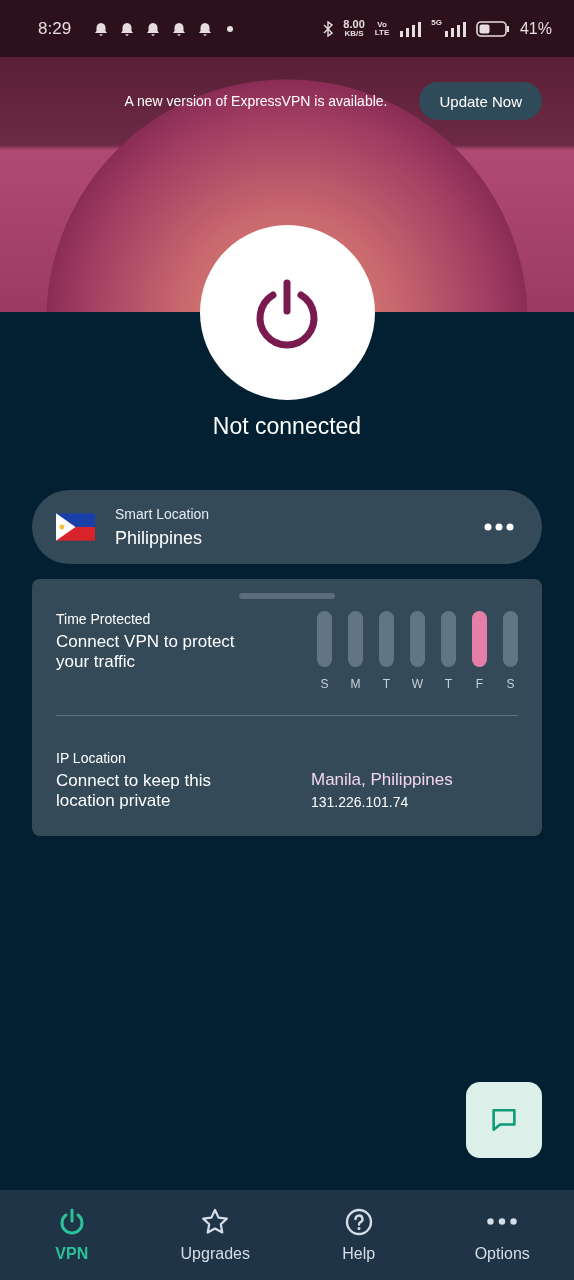 The height and width of the screenshot is (1280, 574). What do you see at coordinates (354, 24) in the screenshot?
I see `speed-value: 8.00` at bounding box center [354, 24].